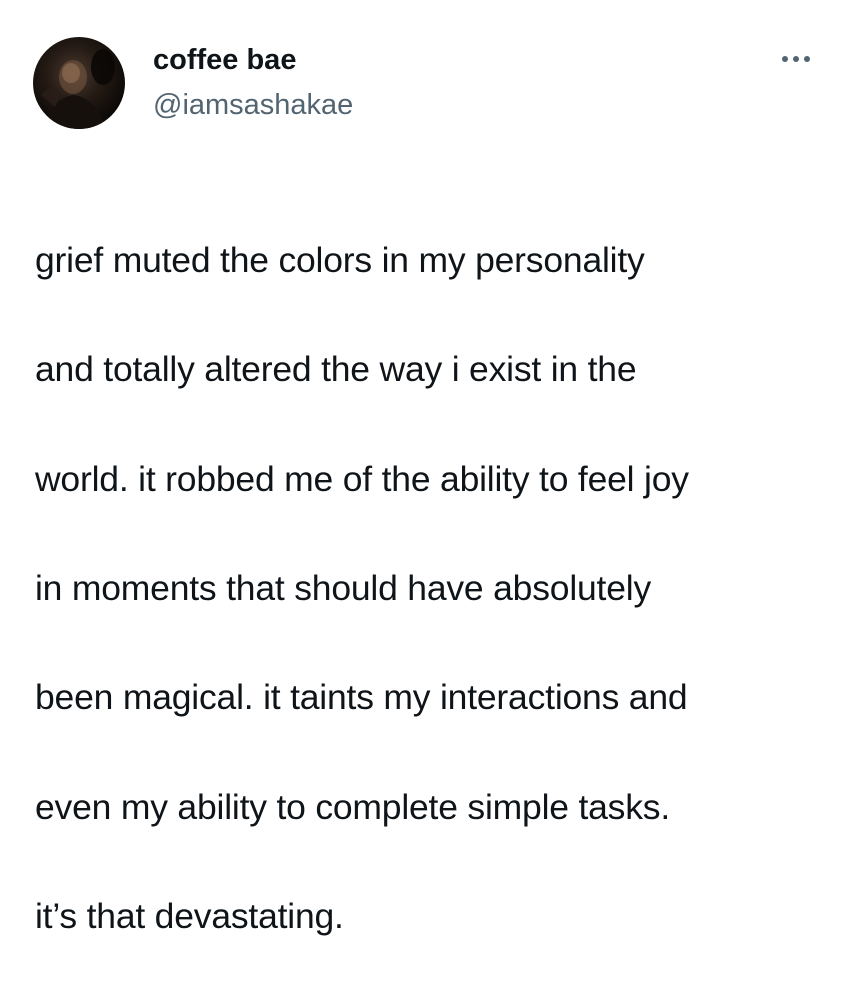 Image resolution: width=854 pixels, height=999 pixels. I want to click on tweet-text-line: in moments that should have absolutely, so click(343, 587).